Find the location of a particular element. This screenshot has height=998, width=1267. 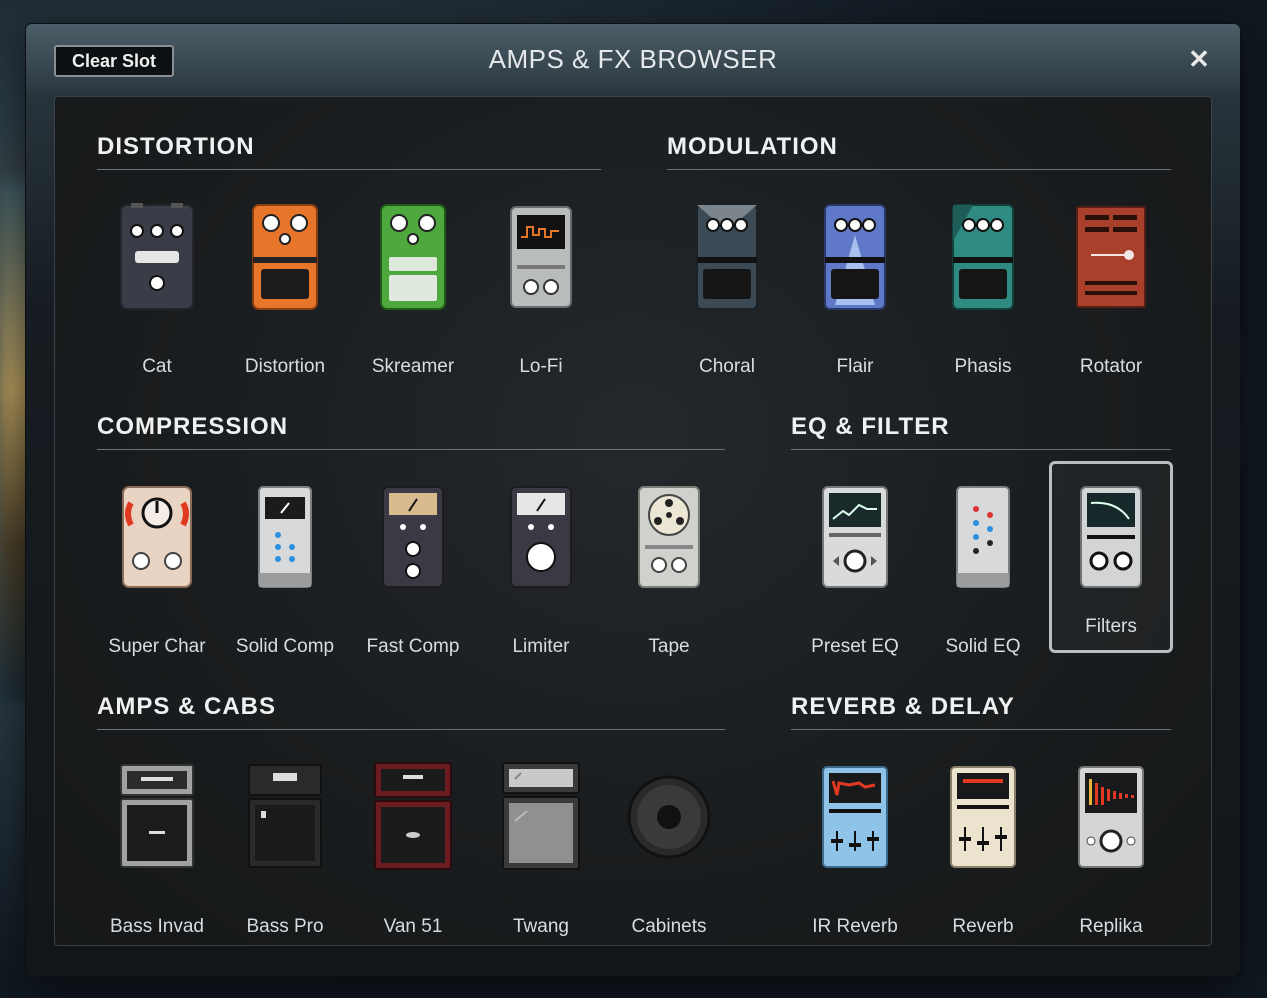

flair-pedal-icon is located at coordinates (855, 271).